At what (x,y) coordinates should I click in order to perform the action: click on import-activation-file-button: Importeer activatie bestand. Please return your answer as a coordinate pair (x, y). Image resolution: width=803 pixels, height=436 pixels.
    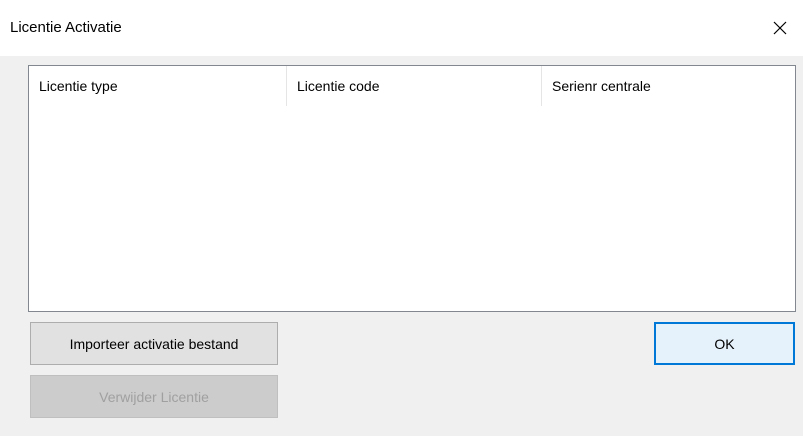
    Looking at the image, I should click on (154, 343).